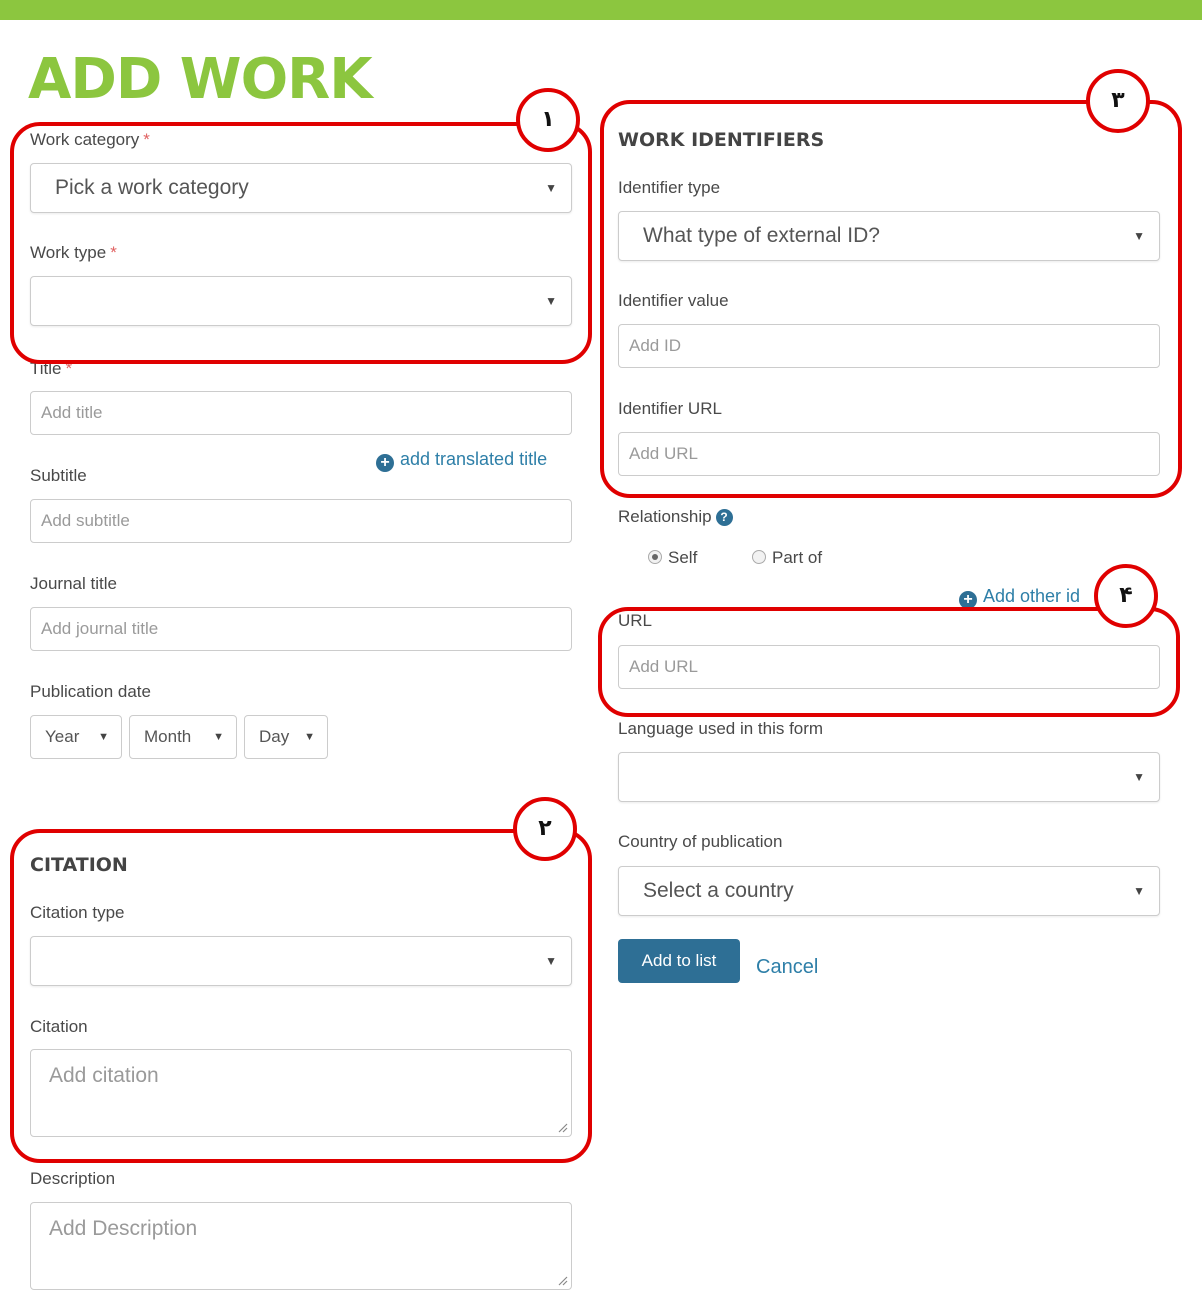 The image size is (1202, 1291). I want to click on annotation-badge-3: ٣, so click(1118, 101).